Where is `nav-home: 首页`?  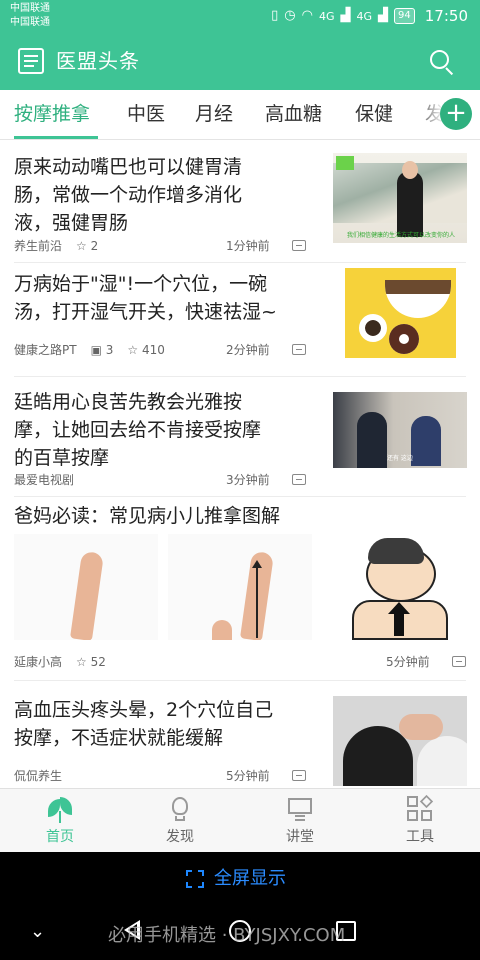 nav-home: 首页 is located at coordinates (60, 821).